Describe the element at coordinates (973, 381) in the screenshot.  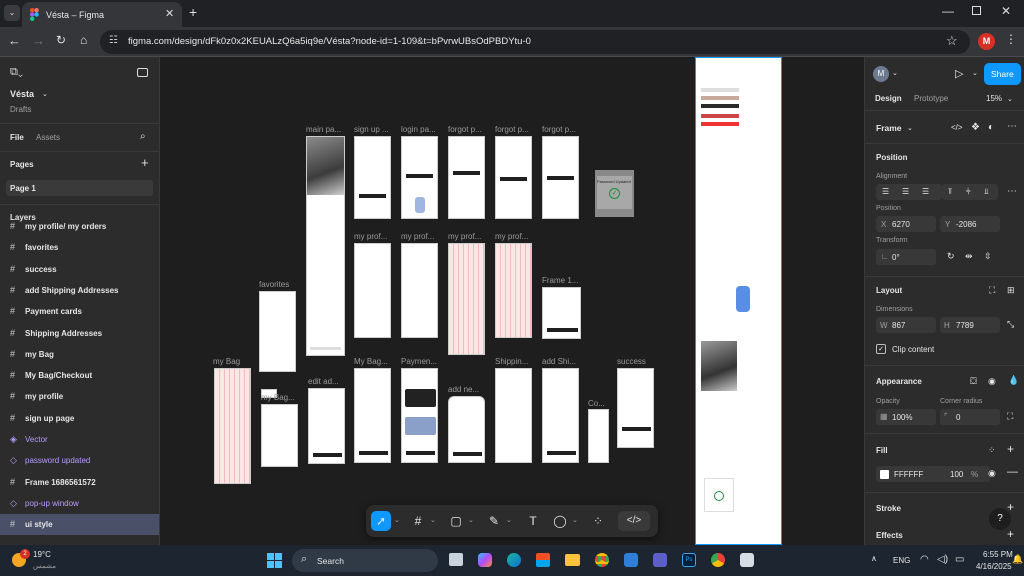
I see `styles-icon: ⛋` at that location.